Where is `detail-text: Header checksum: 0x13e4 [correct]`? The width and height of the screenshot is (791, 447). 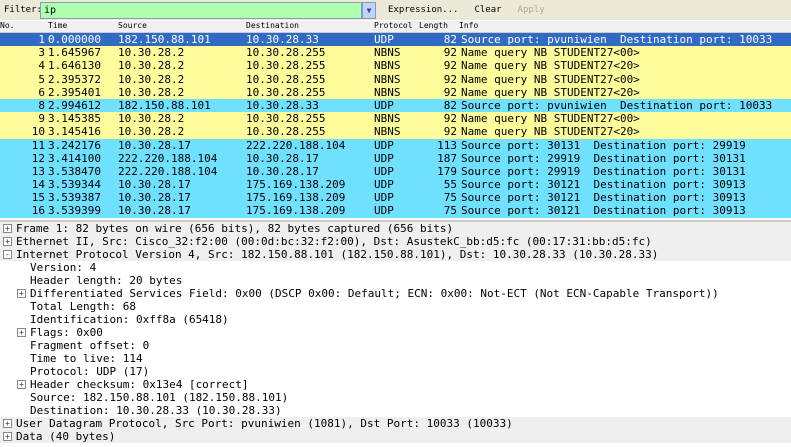
detail-text: Header checksum: 0x13e4 [correct] is located at coordinates (139, 384).